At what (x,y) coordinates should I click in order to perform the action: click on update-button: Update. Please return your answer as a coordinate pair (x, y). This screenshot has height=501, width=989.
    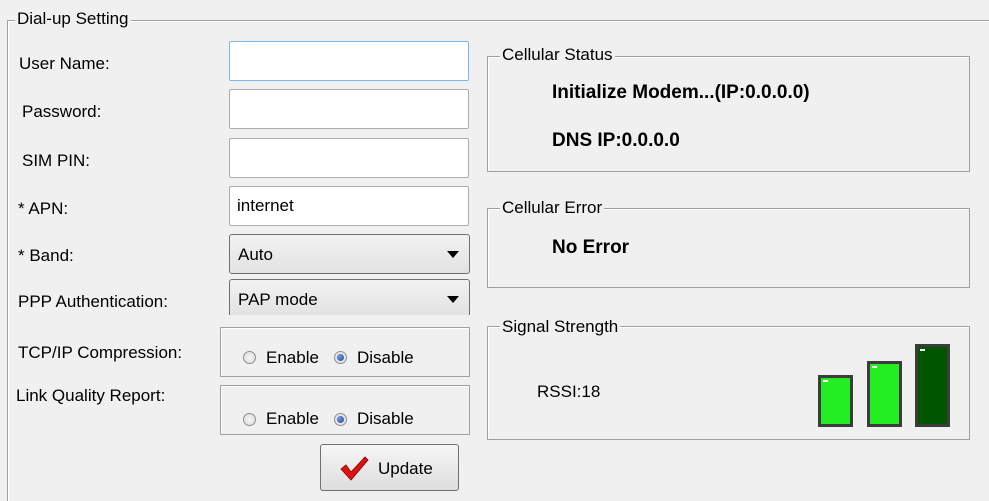
    Looking at the image, I should click on (389, 467).